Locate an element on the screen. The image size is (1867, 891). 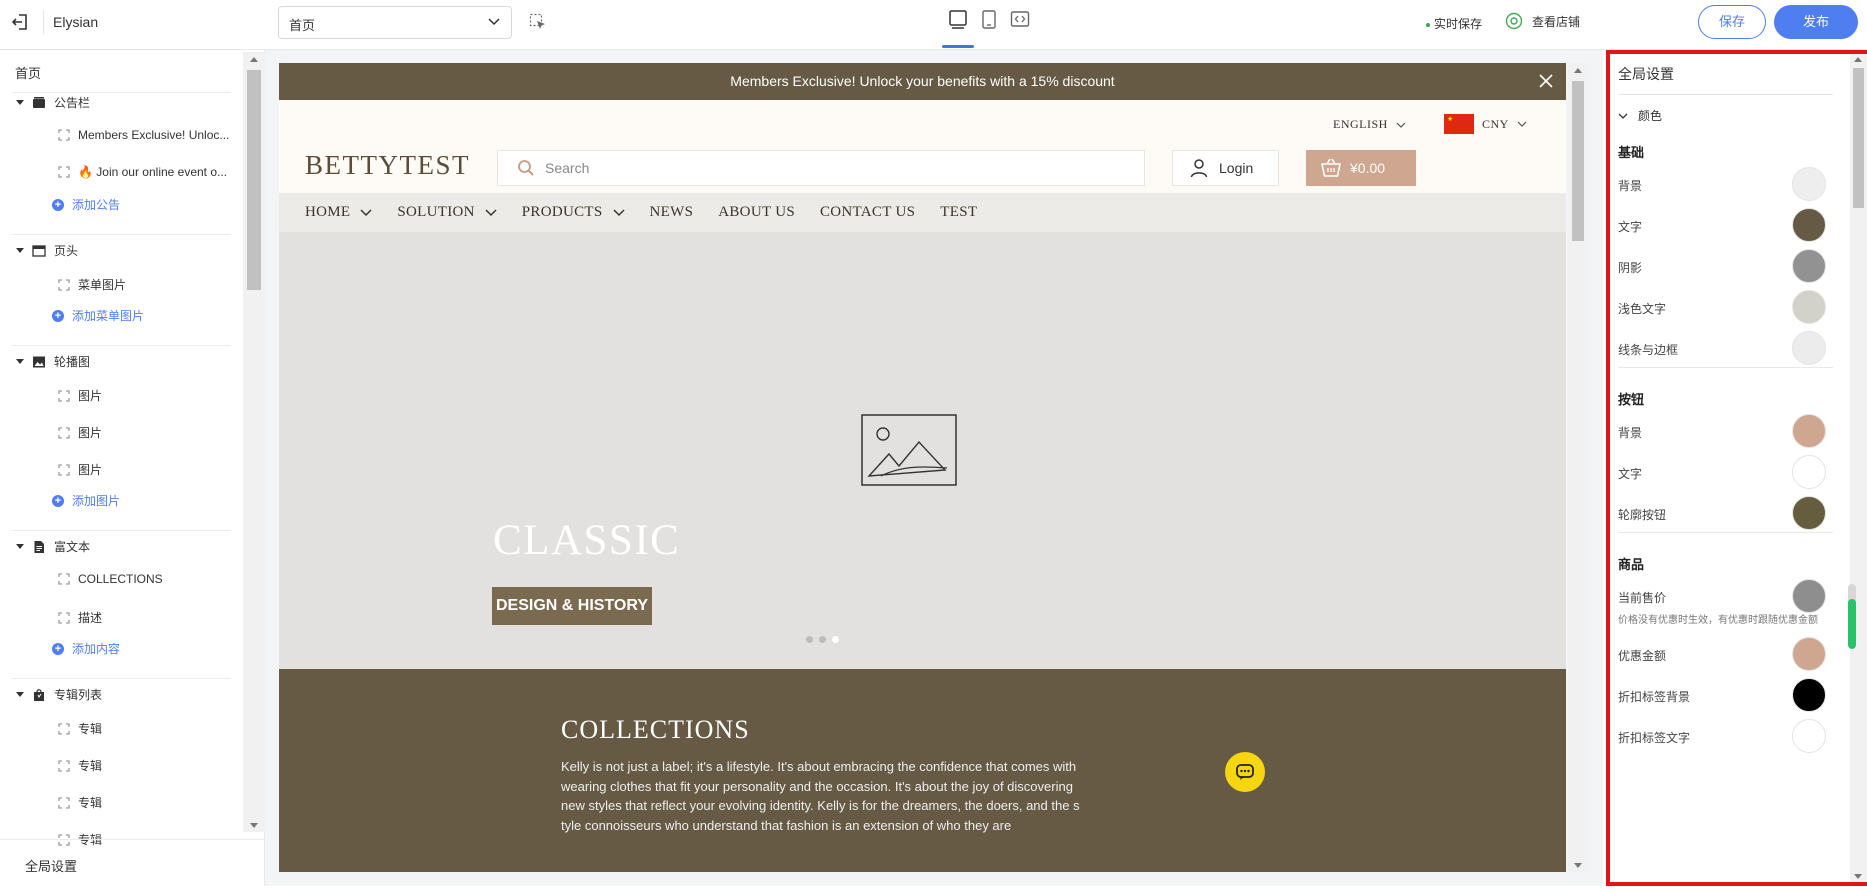
select-element-icon is located at coordinates (538, 22).